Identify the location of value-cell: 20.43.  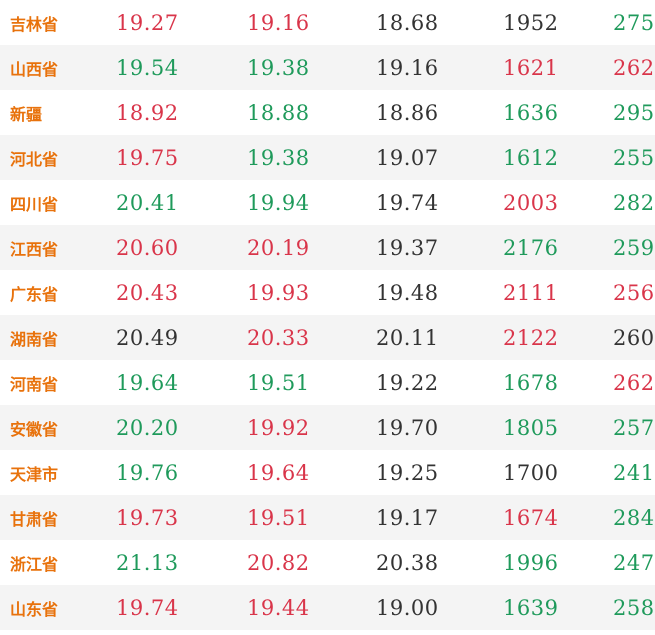
(147, 292).